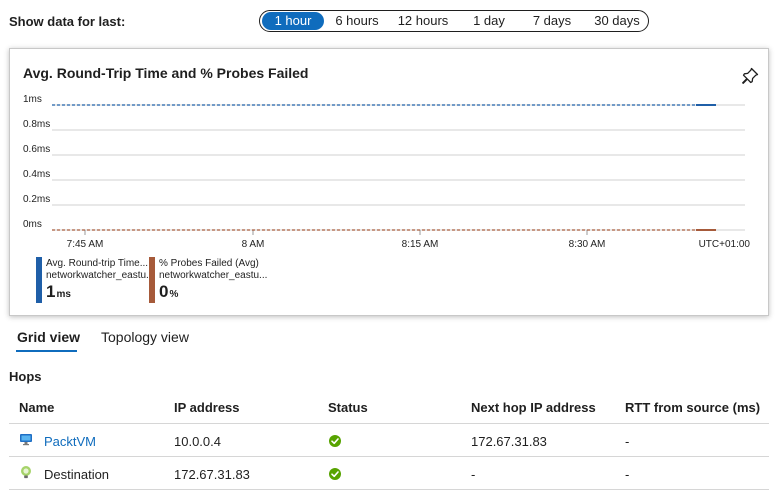  I want to click on y-tick-label: 0.6ms, so click(36, 149).